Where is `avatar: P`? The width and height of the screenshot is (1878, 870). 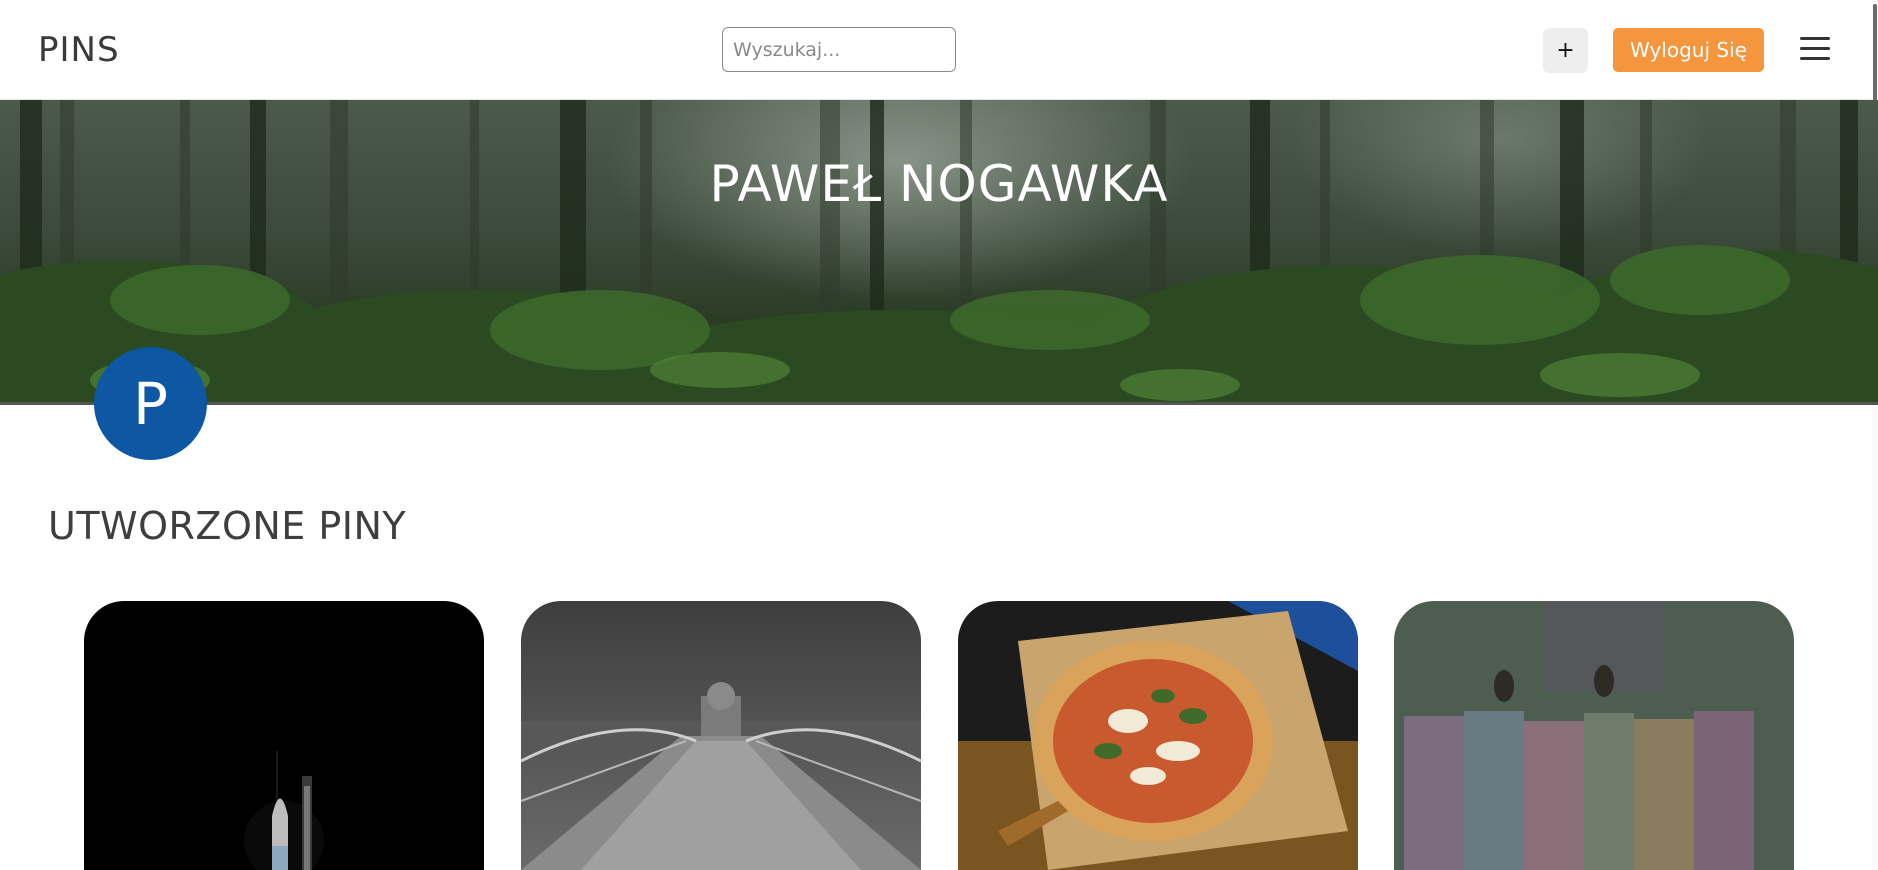 avatar: P is located at coordinates (150, 403).